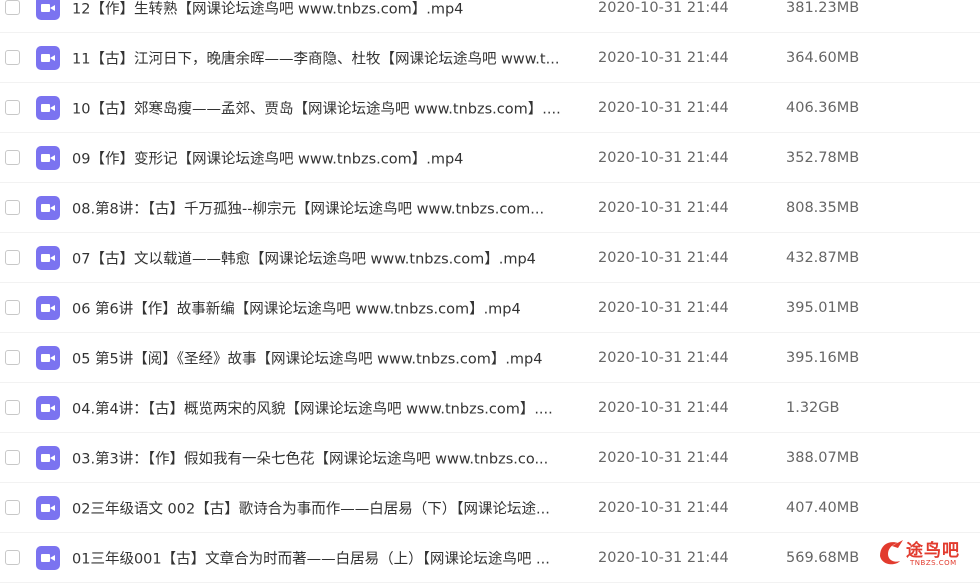 Image resolution: width=980 pixels, height=583 pixels. What do you see at coordinates (813, 408) in the screenshot?
I see `file-size: 1.32GB` at bounding box center [813, 408].